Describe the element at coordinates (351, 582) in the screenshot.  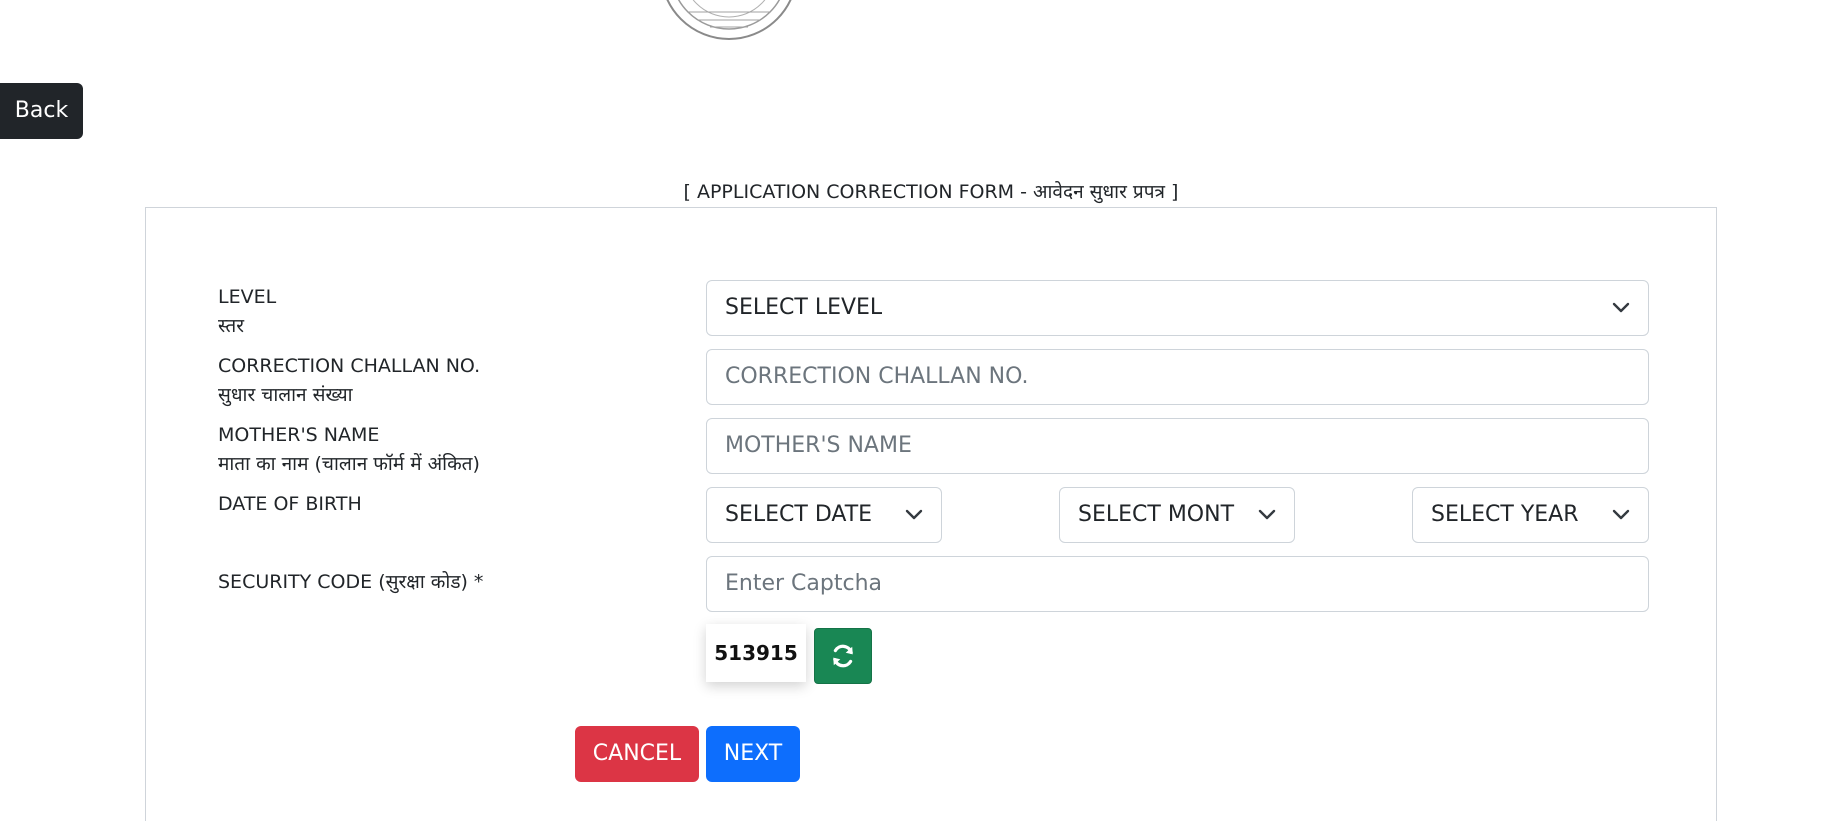
I see `security-code-label: SECURITY CODE (सुरक्षा कोड) *` at that location.